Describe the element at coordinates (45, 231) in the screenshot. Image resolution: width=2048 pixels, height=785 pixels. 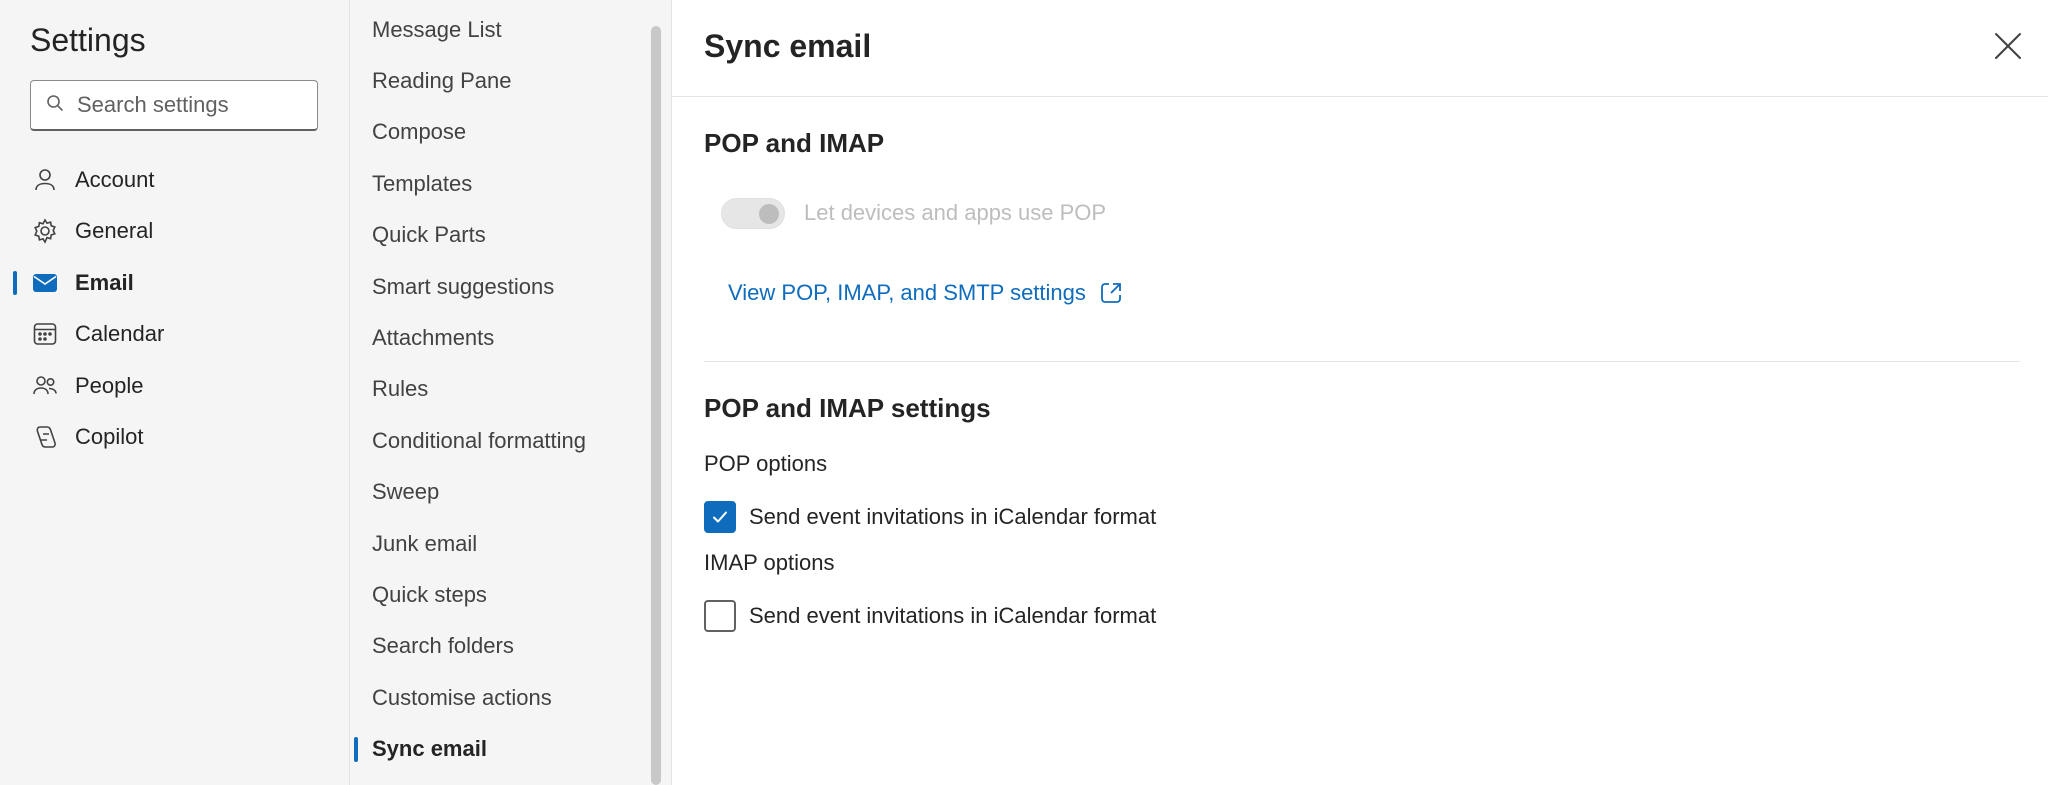
I see `gear-icon` at that location.